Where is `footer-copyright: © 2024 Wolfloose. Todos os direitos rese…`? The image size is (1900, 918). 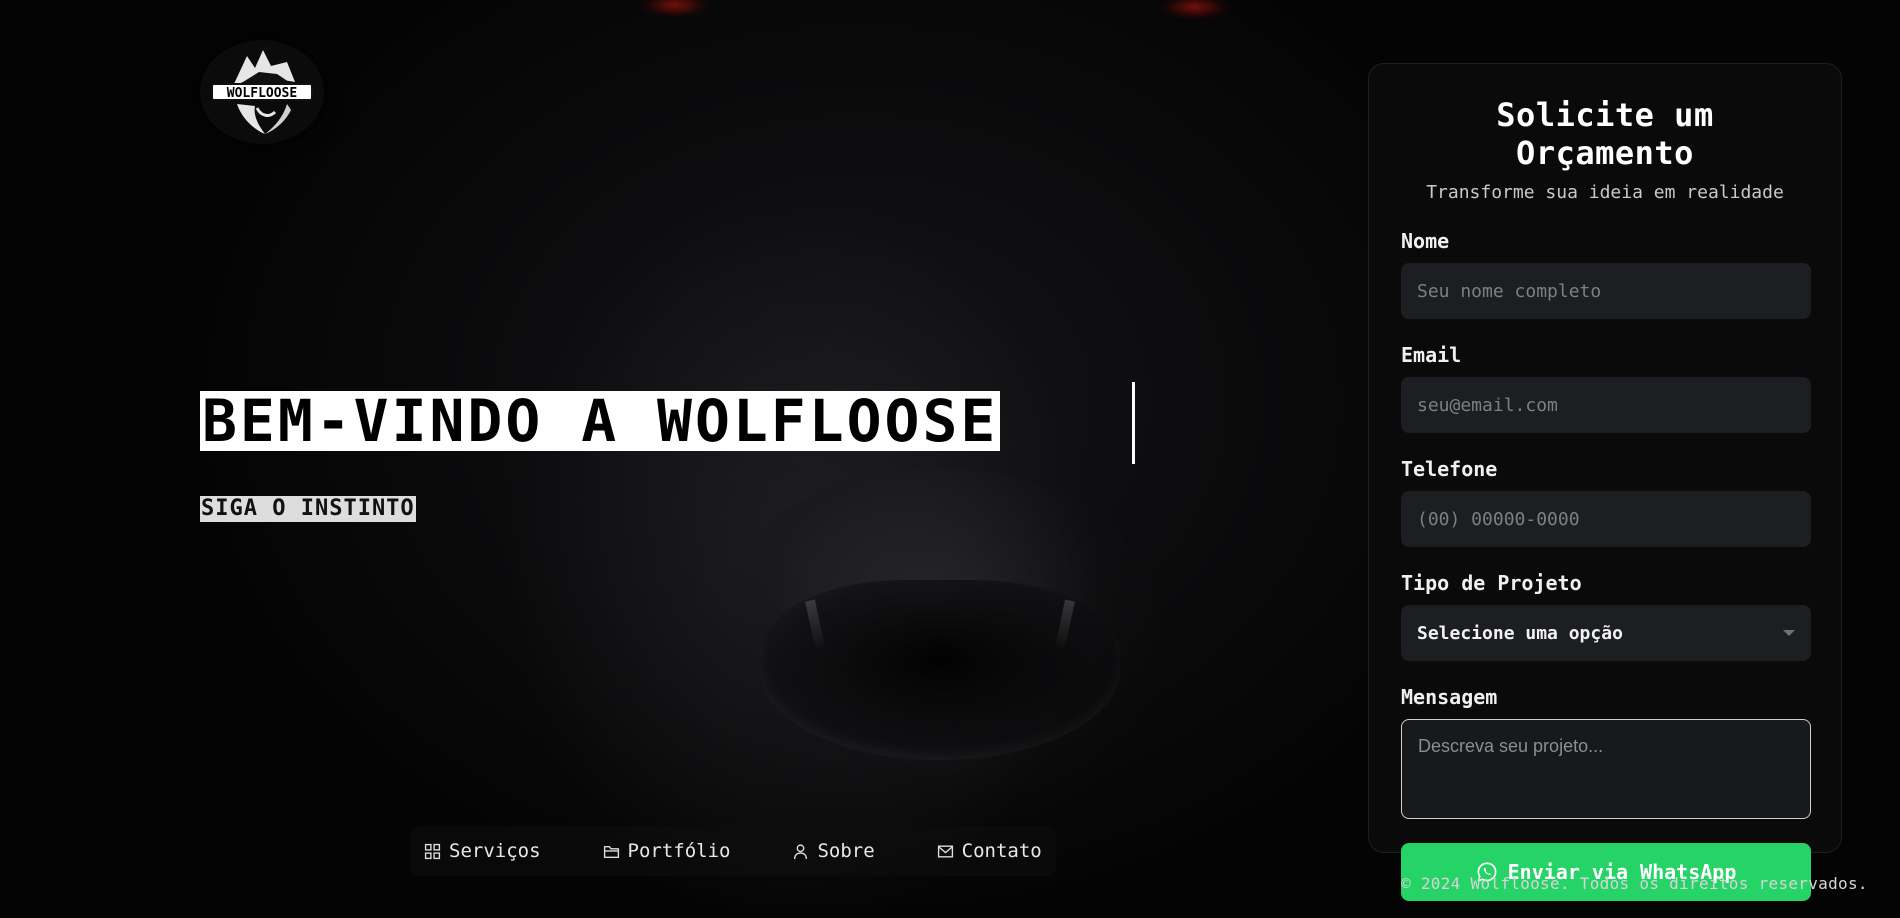 footer-copyright: © 2024 Wolfloose. Todos os direitos rese… is located at coordinates (1634, 883).